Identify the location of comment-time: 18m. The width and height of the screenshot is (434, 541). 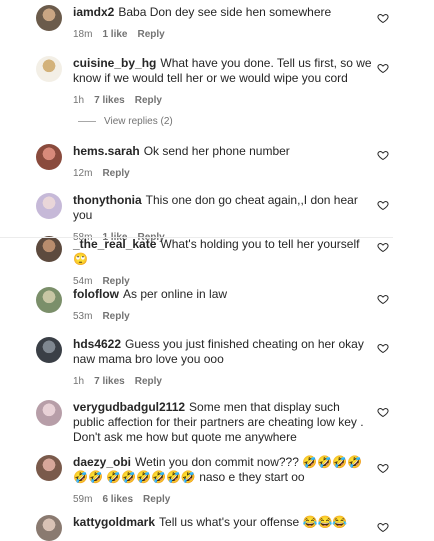
(83, 34).